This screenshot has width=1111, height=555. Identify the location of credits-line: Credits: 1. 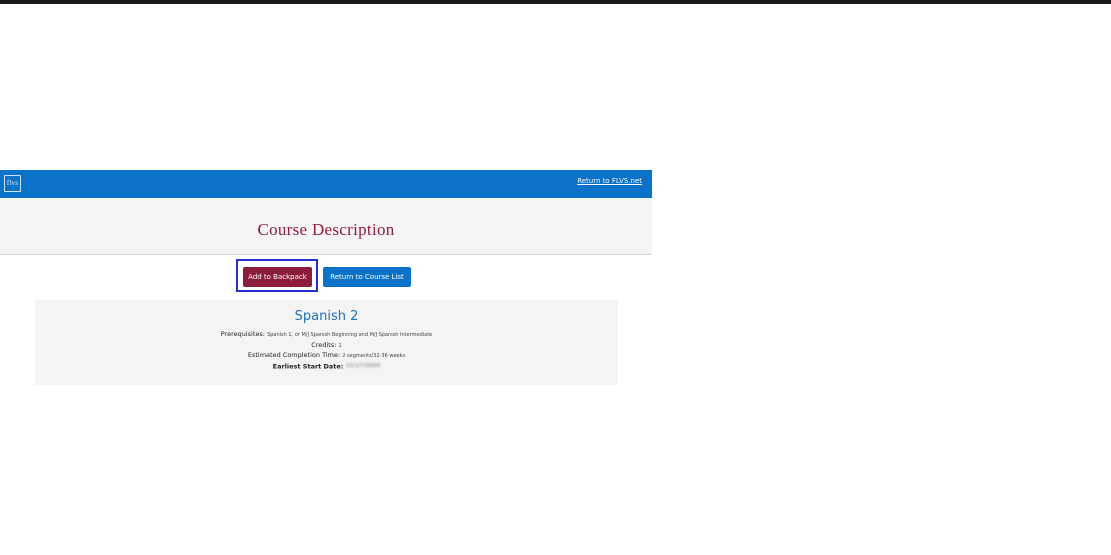
(326, 346).